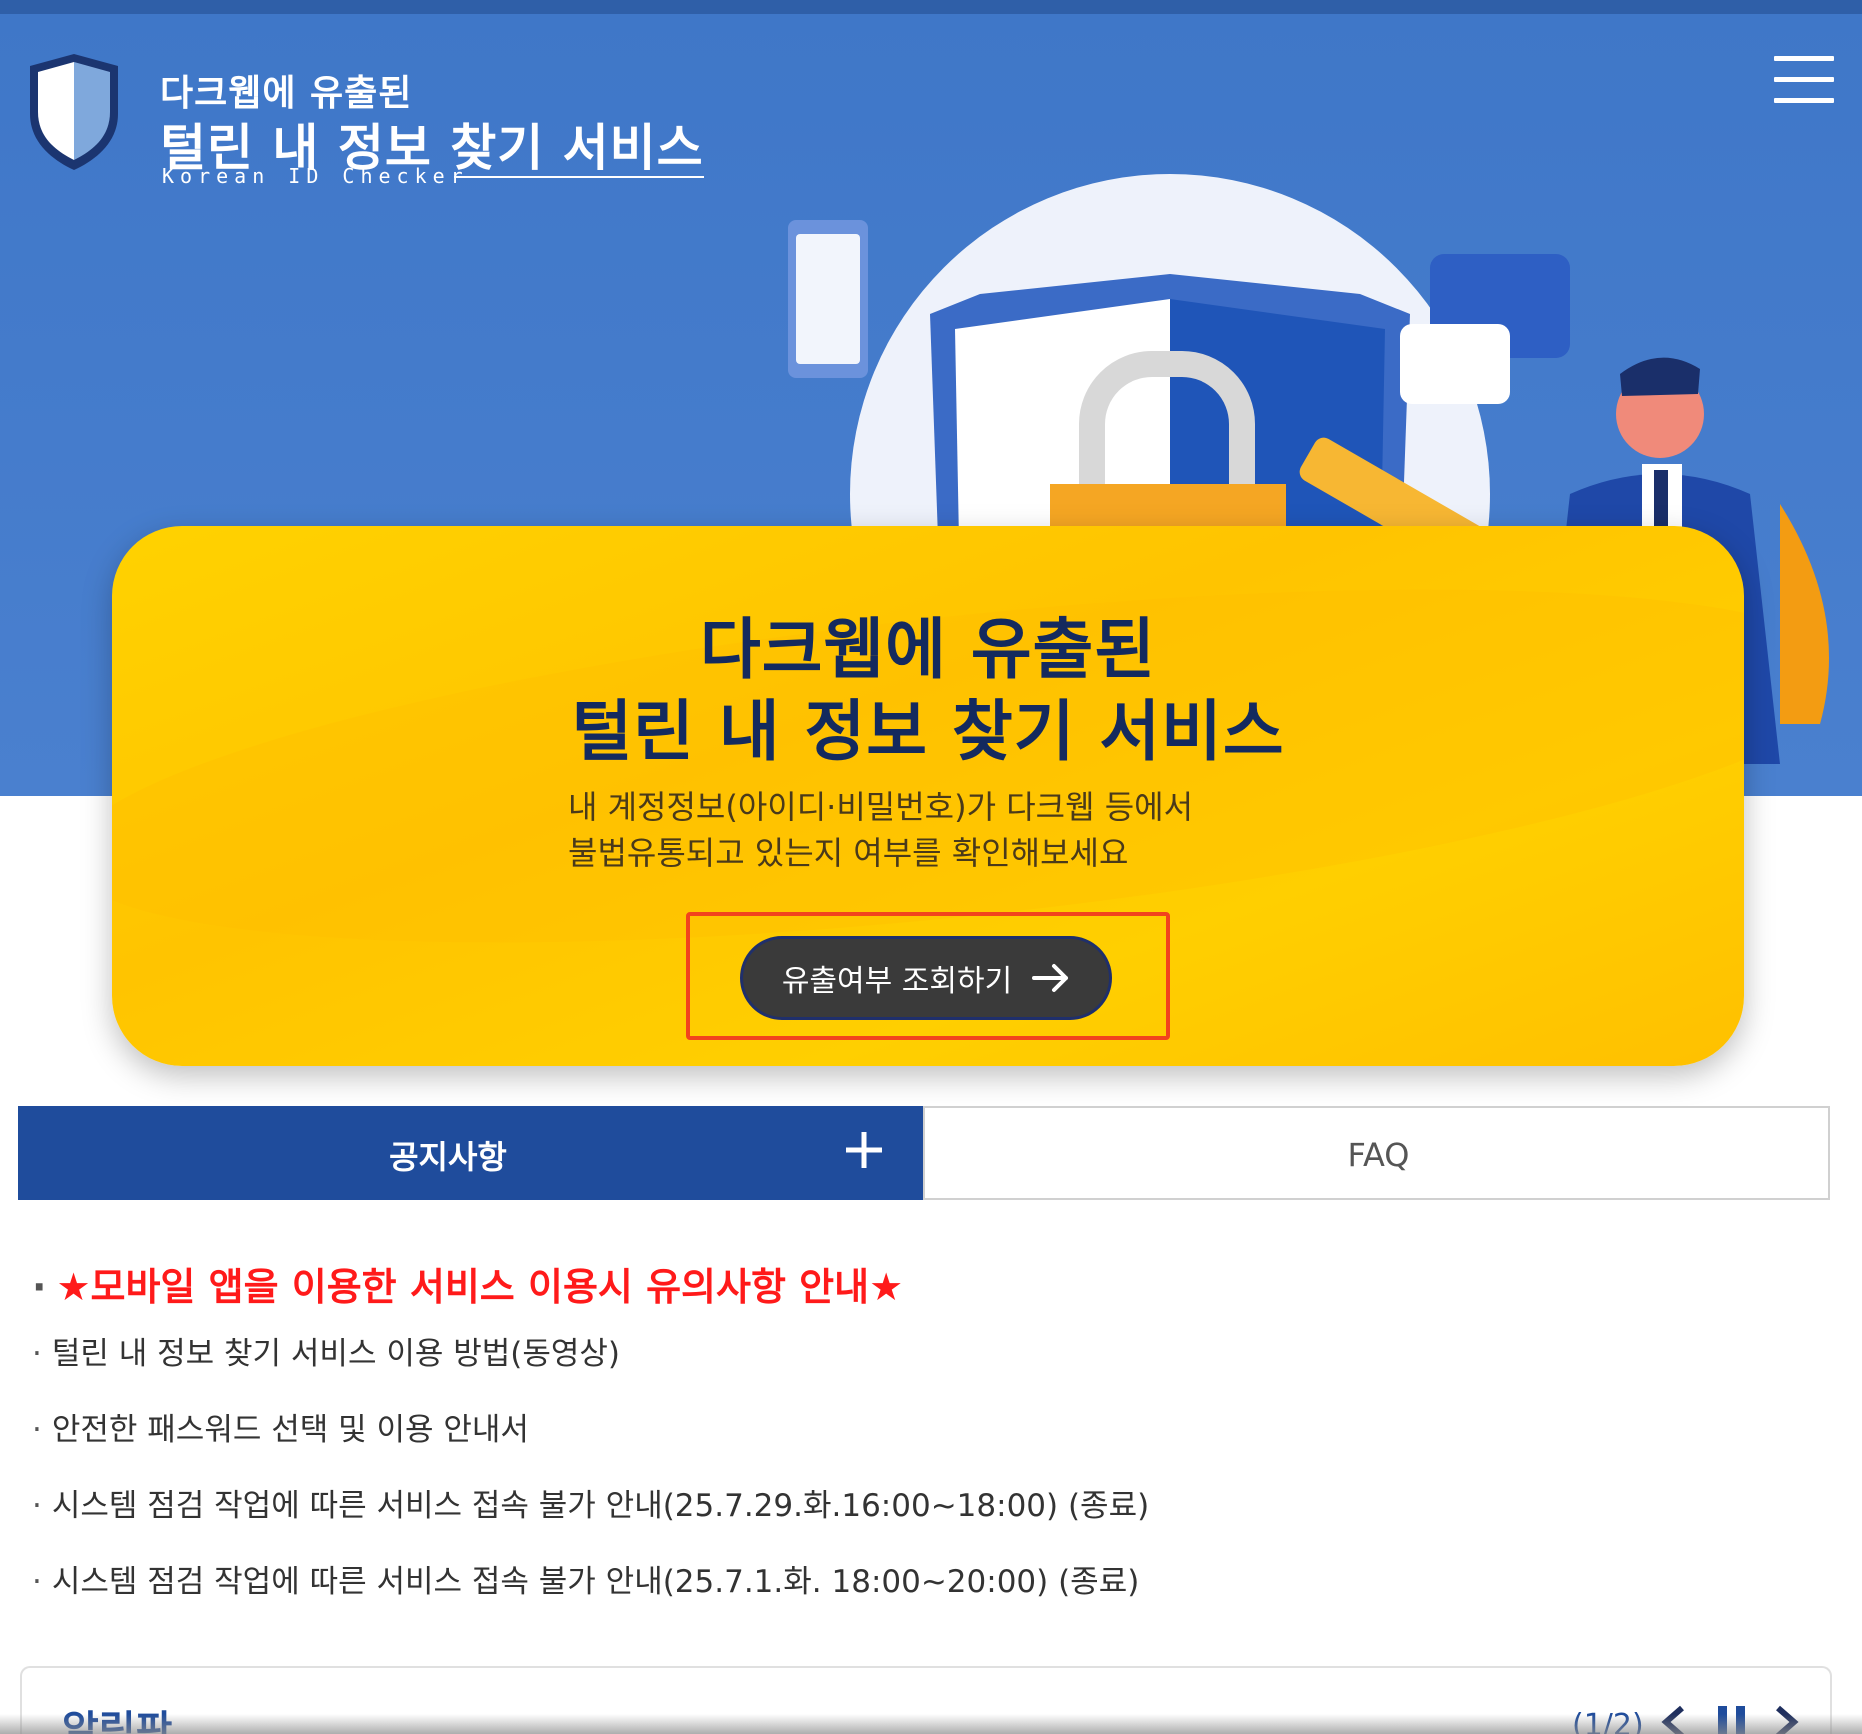 The width and height of the screenshot is (1862, 1734). I want to click on hamburger-menu-icon, so click(1804, 80).